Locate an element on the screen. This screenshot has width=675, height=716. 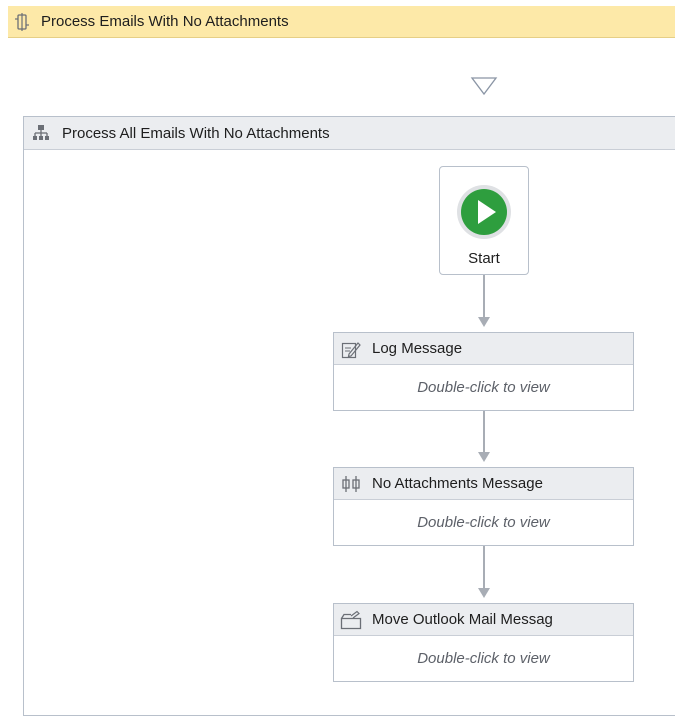
activity-header: No Attachments Message is located at coordinates (483, 484).